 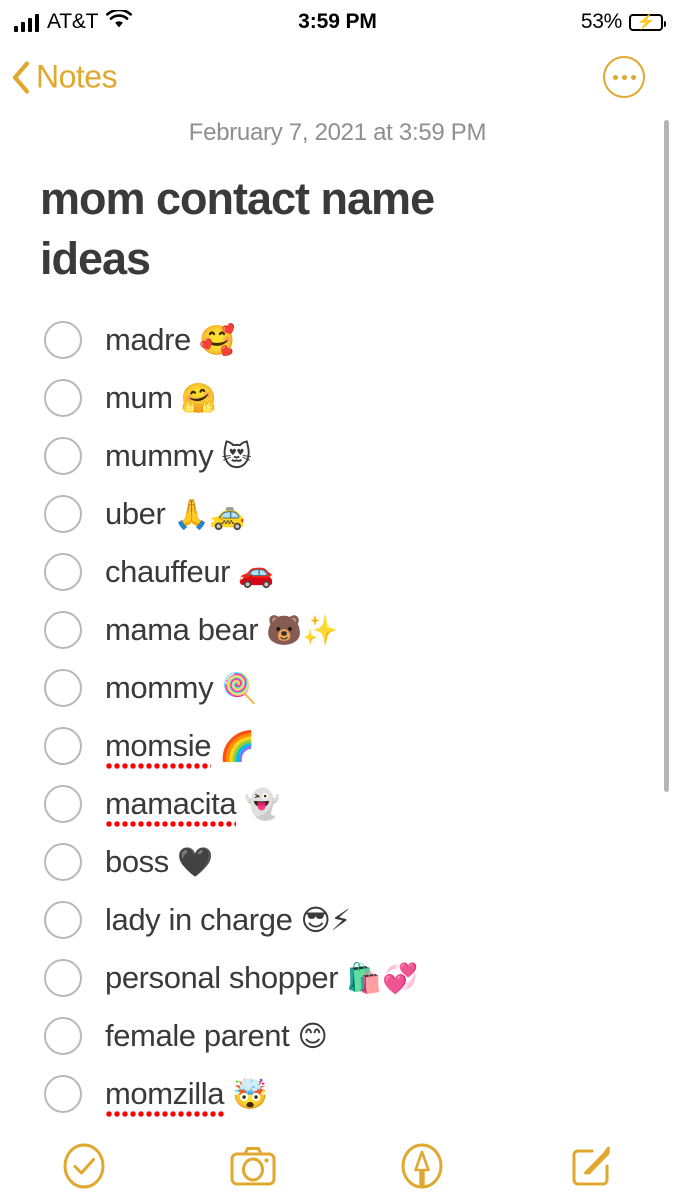 I want to click on checklist-item-text: uber 🙏🚕, so click(x=175, y=513).